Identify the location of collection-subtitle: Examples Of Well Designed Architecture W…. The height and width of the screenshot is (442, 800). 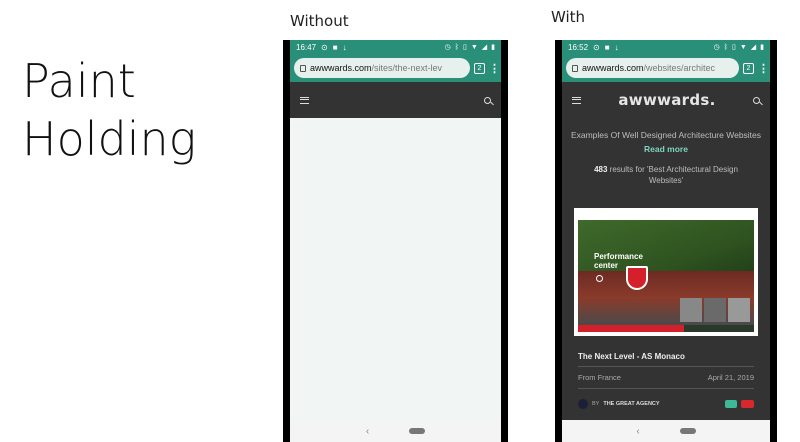
(666, 135).